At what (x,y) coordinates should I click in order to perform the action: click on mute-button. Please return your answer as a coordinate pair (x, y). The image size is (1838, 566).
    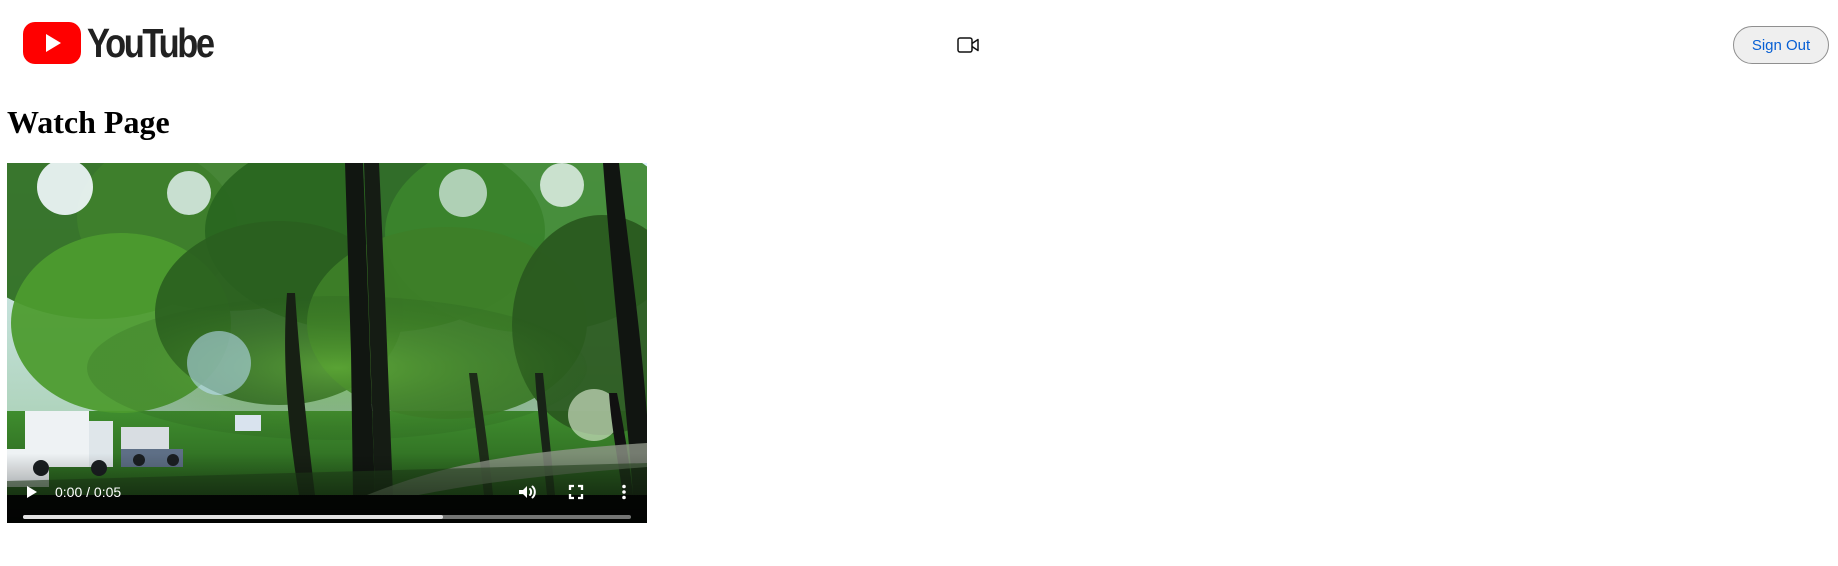
    Looking at the image, I should click on (527, 492).